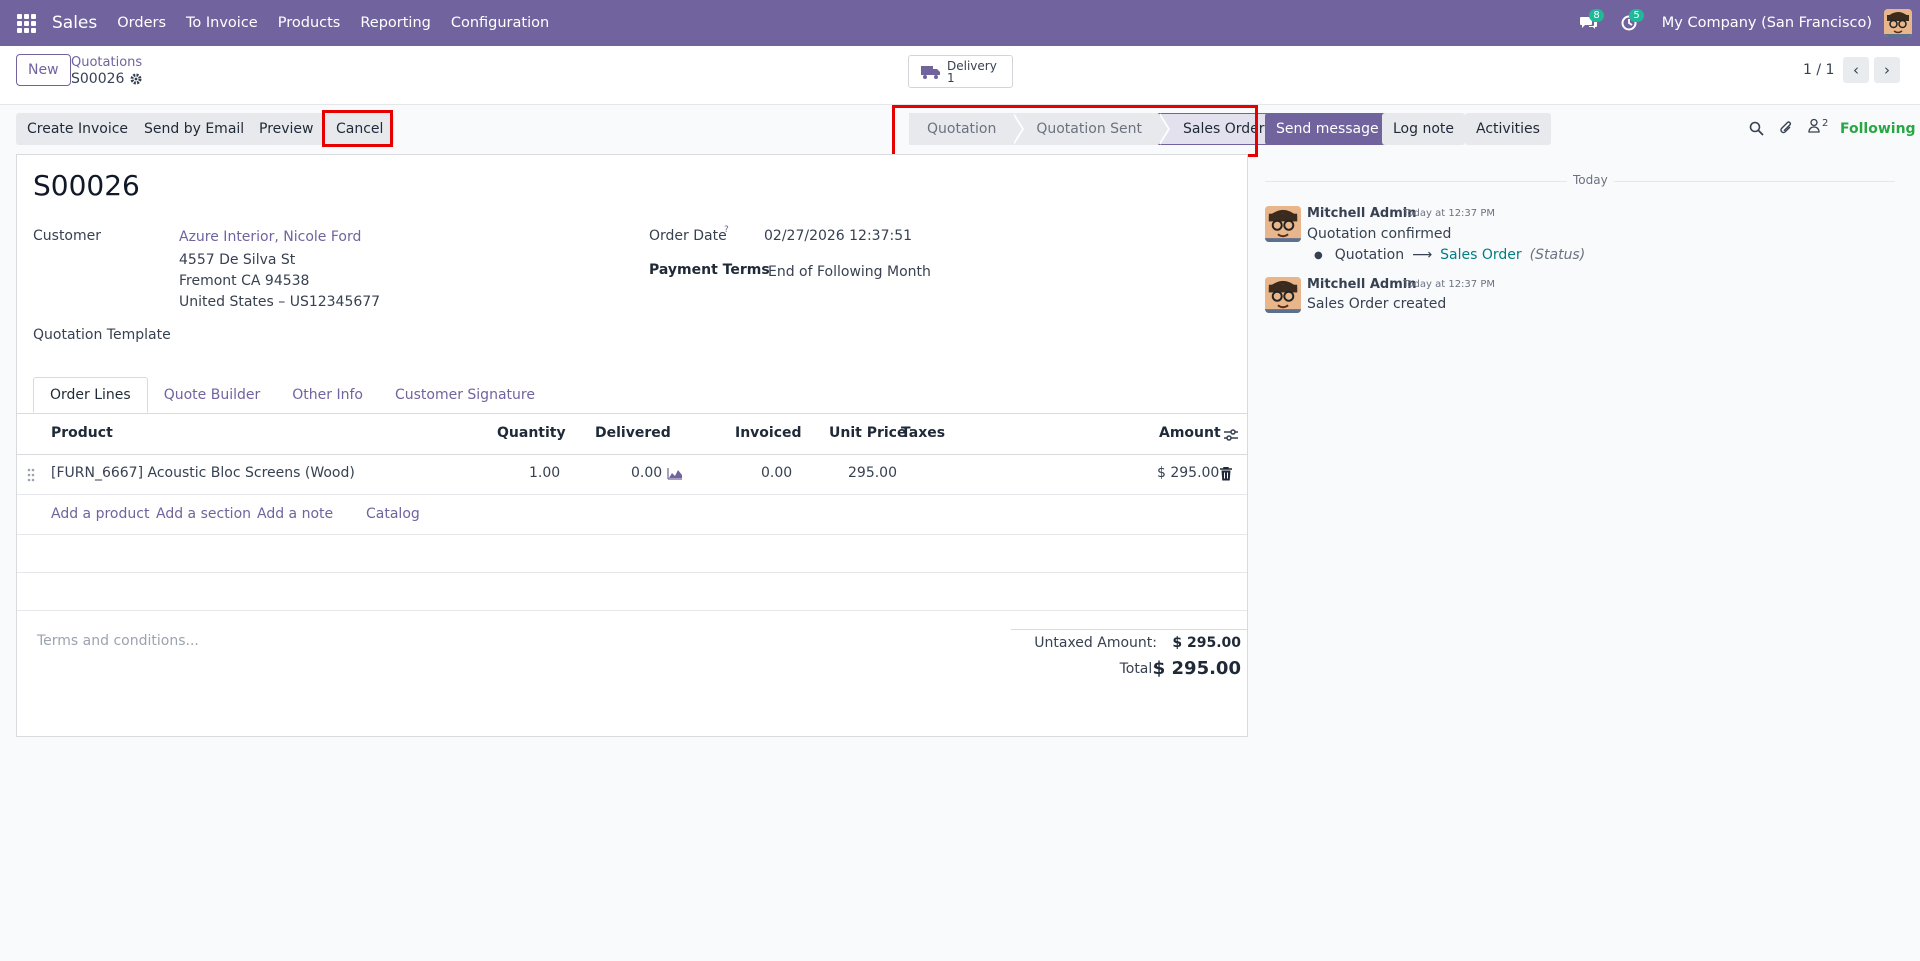 Image resolution: width=1920 pixels, height=961 pixels. Describe the element at coordinates (647, 473) in the screenshot. I see `line-delivered: 0.00` at that location.